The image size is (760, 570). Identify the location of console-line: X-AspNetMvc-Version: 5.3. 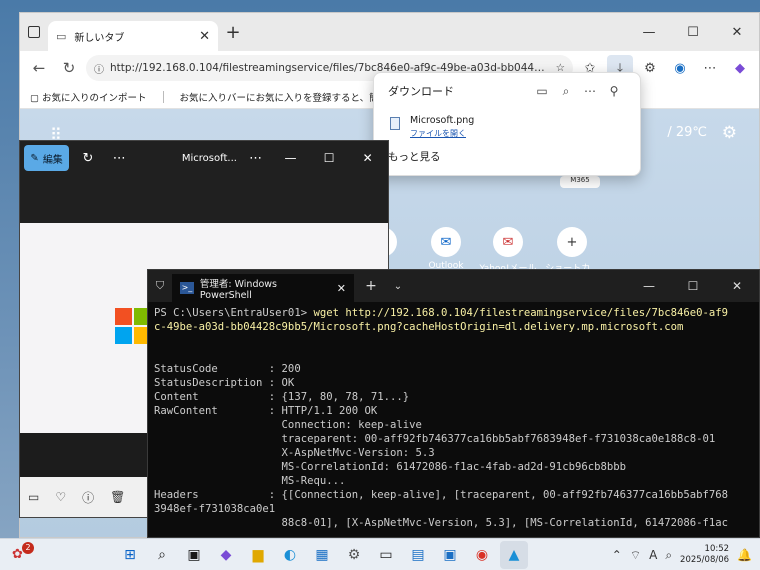
(358, 453).